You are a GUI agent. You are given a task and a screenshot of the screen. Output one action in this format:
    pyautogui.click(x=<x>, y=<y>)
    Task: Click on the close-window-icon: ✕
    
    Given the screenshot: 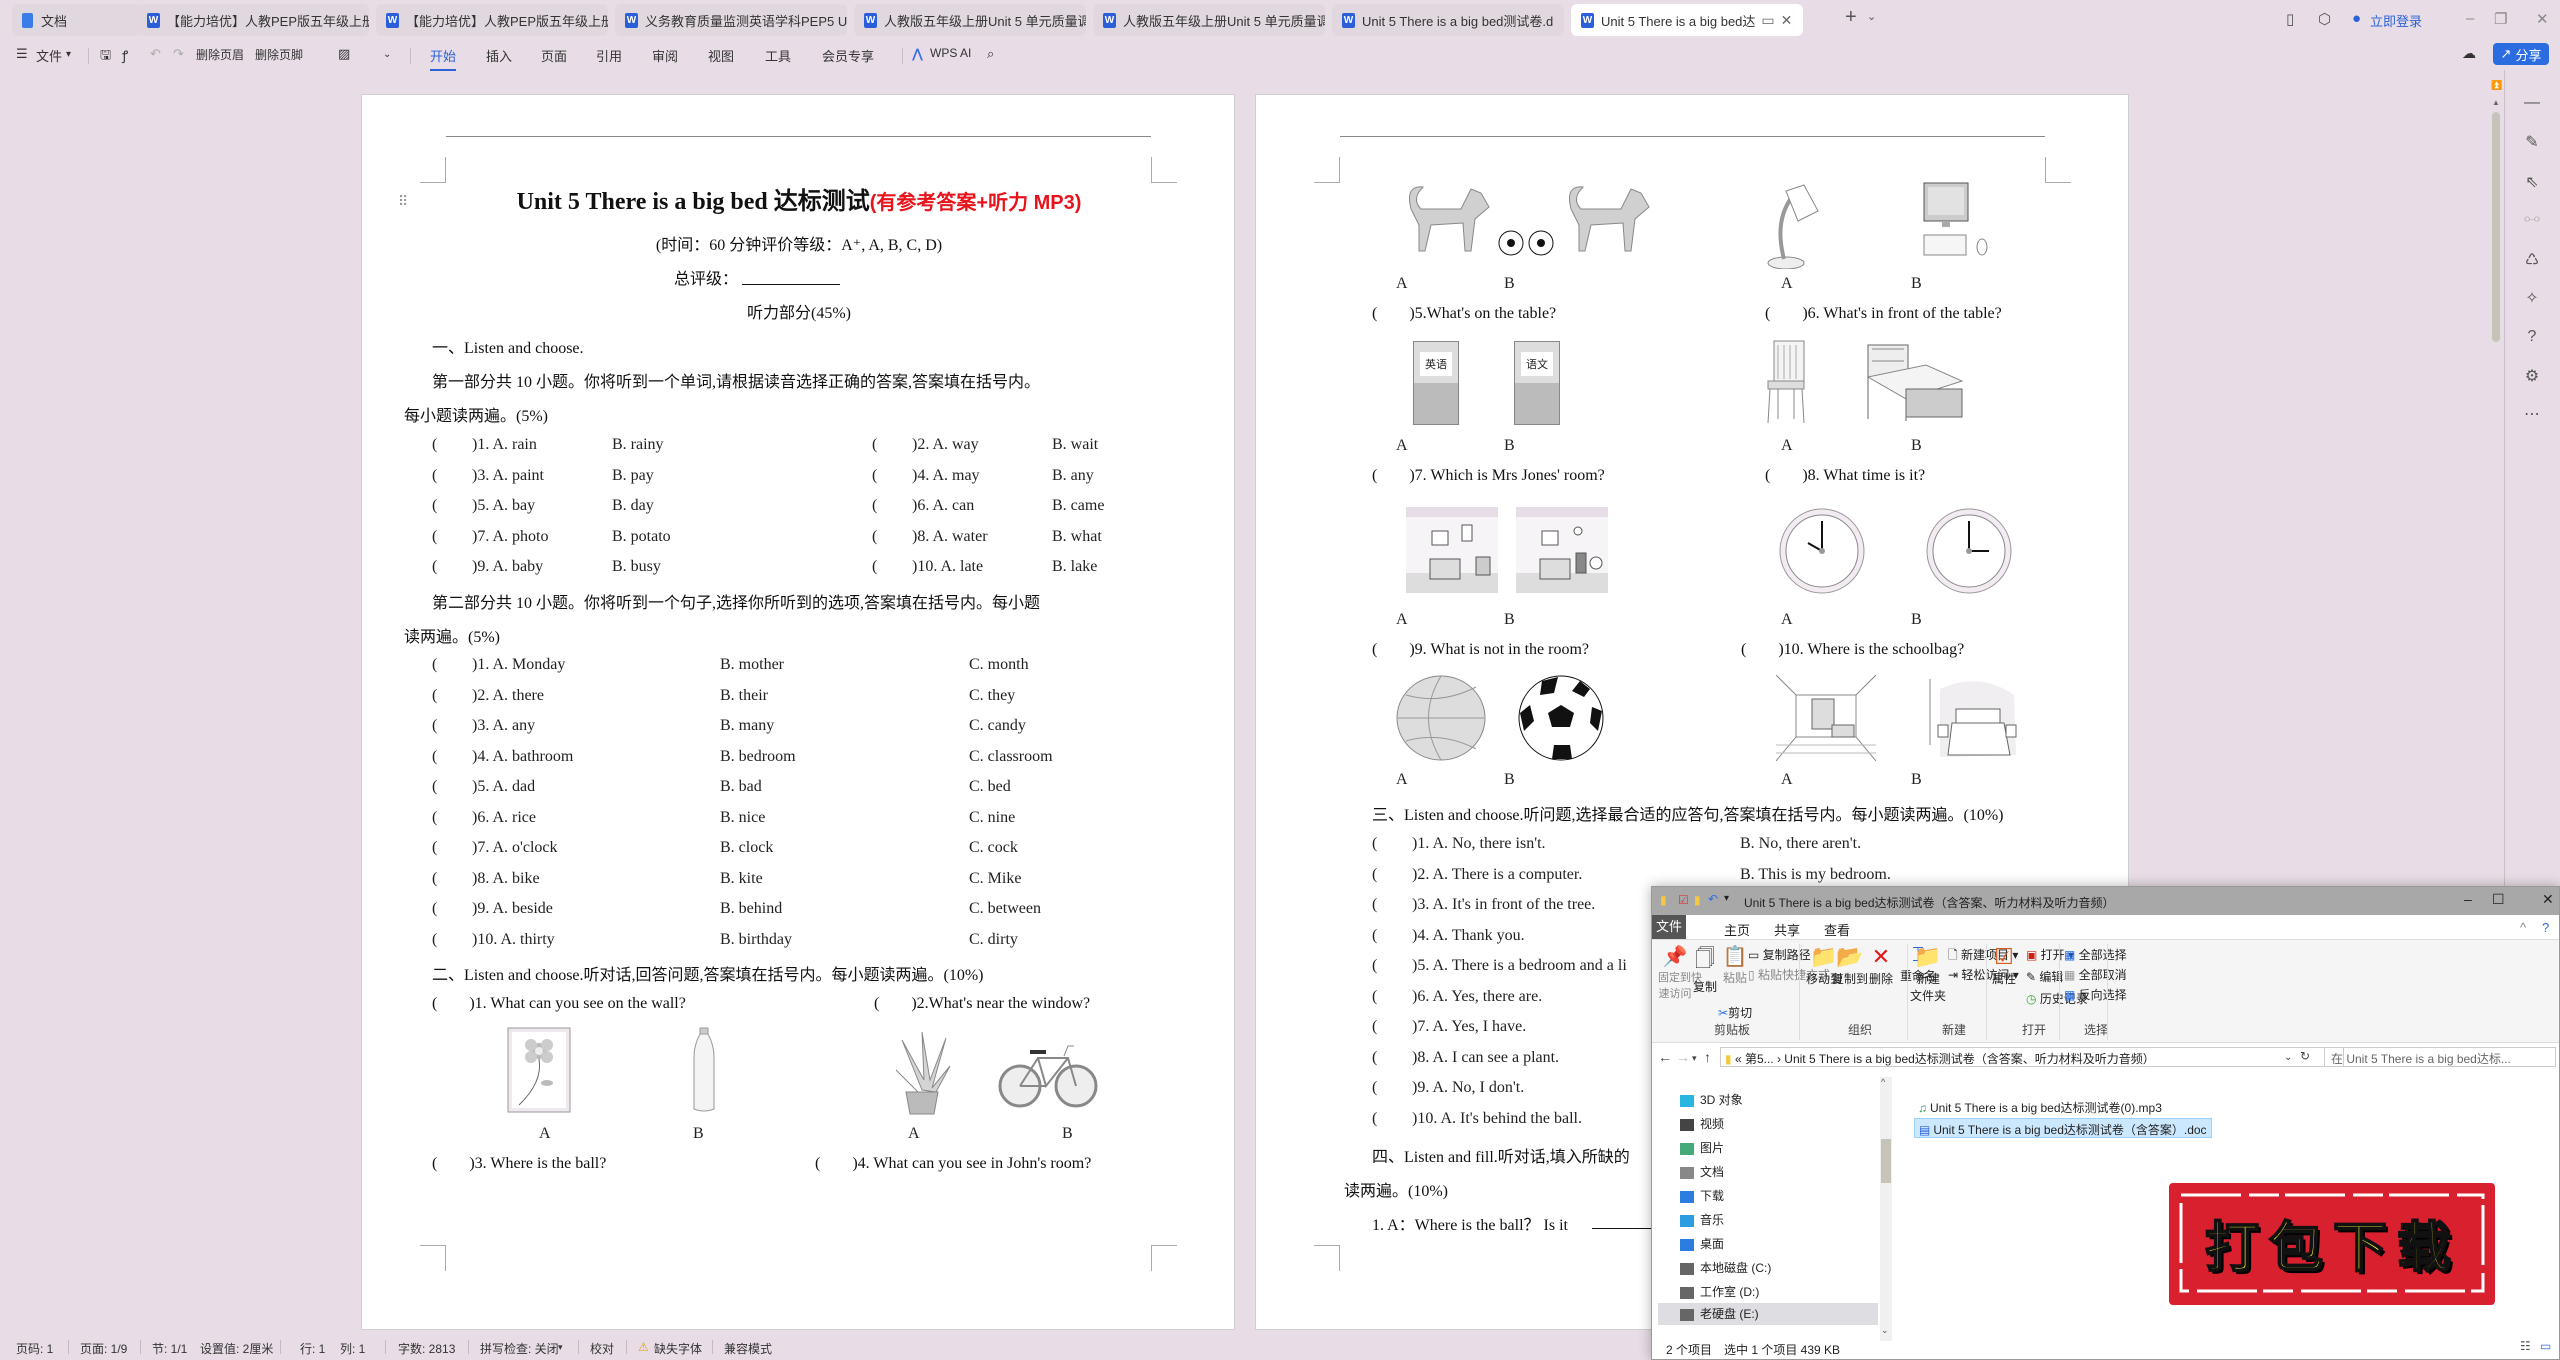 What is the action you would take?
    pyautogui.click(x=2542, y=19)
    